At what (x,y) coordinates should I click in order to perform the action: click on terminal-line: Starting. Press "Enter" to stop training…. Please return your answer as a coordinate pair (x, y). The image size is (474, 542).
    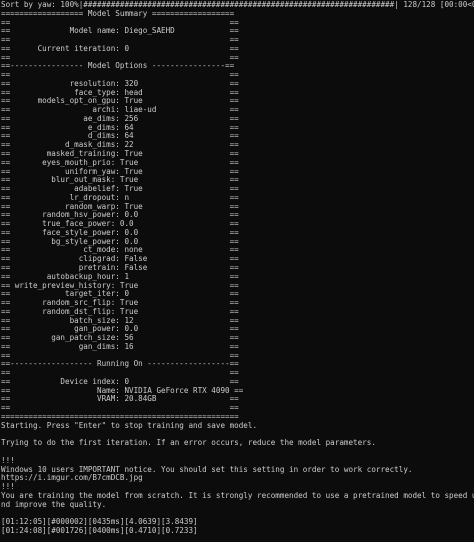
    Looking at the image, I should click on (129, 425).